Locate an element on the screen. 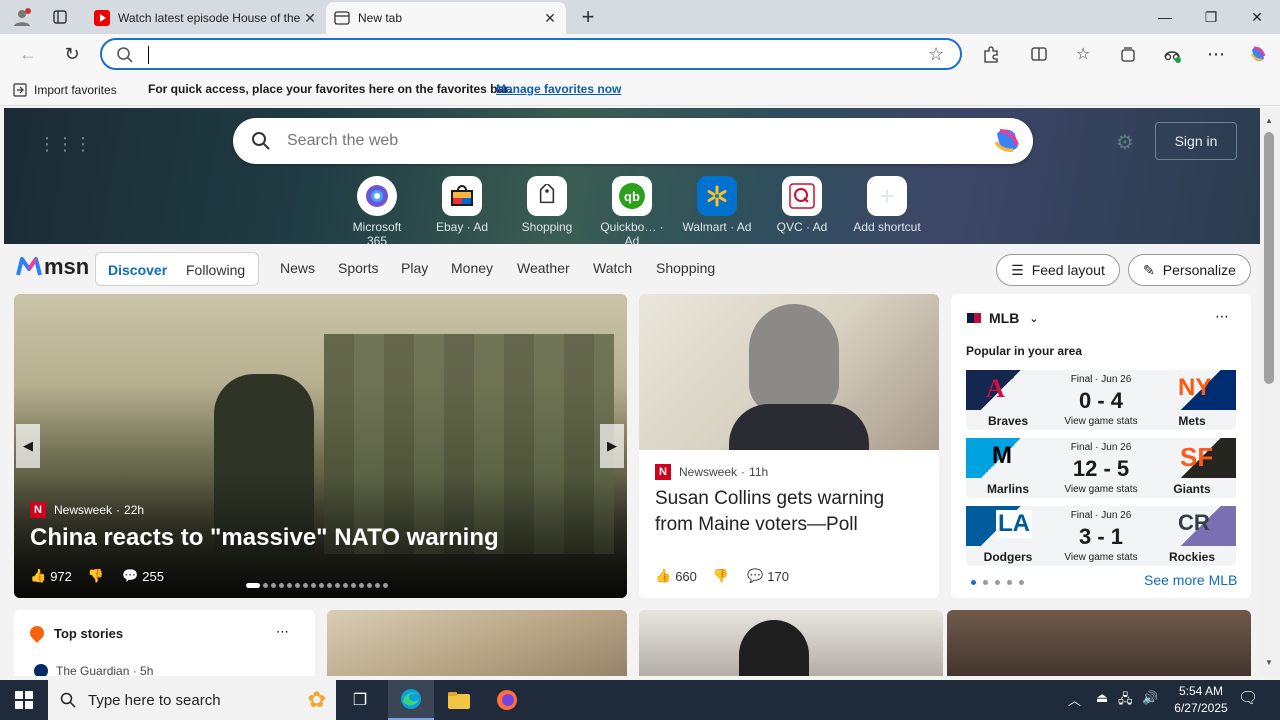 This screenshot has width=1280, height=720. new-tab-plus-icon: + is located at coordinates (588, 17).